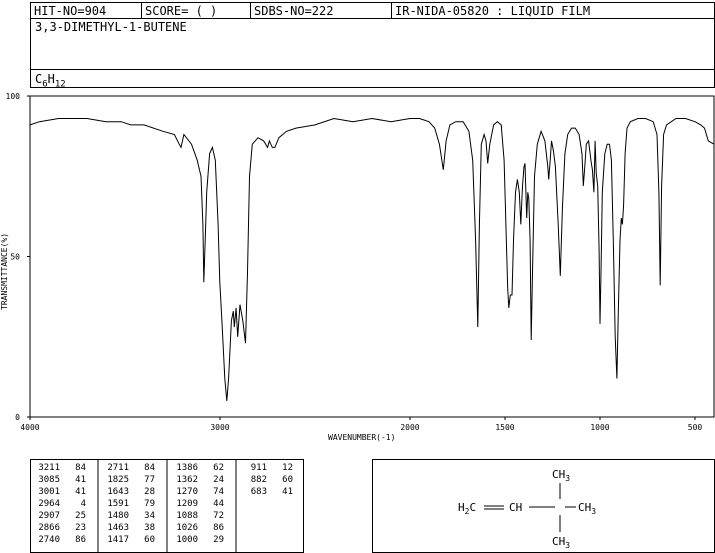  I want to click on x-tick-label: 1500, so click(504, 427).